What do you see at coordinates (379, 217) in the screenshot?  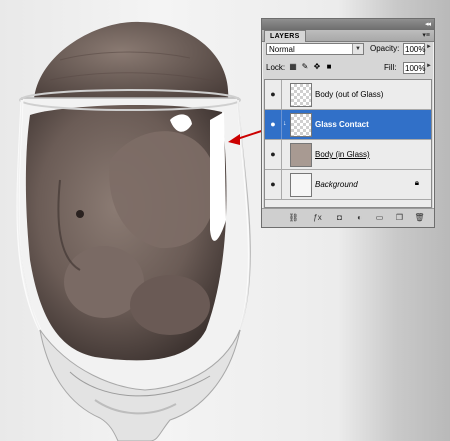 I see `group-icon: ▭` at bounding box center [379, 217].